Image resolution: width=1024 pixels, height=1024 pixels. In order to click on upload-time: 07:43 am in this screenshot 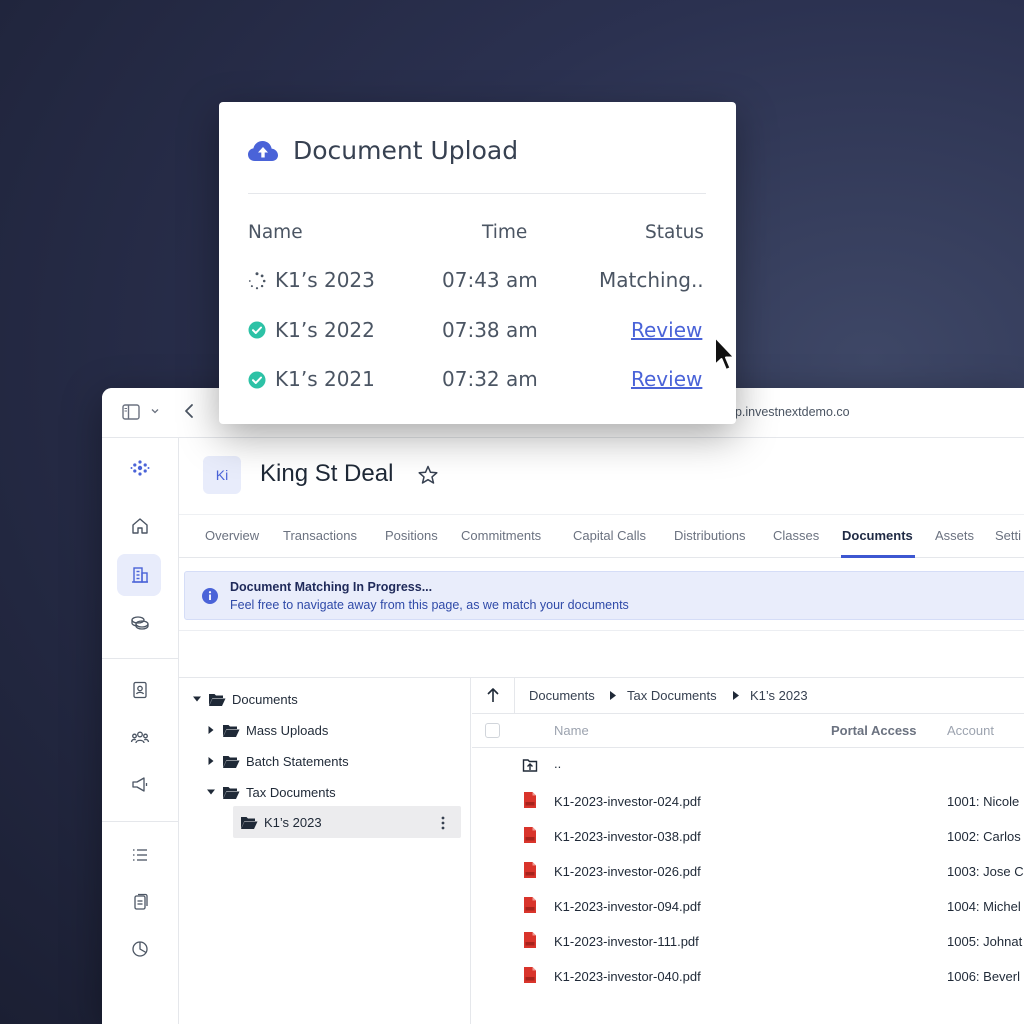, I will do `click(490, 280)`.